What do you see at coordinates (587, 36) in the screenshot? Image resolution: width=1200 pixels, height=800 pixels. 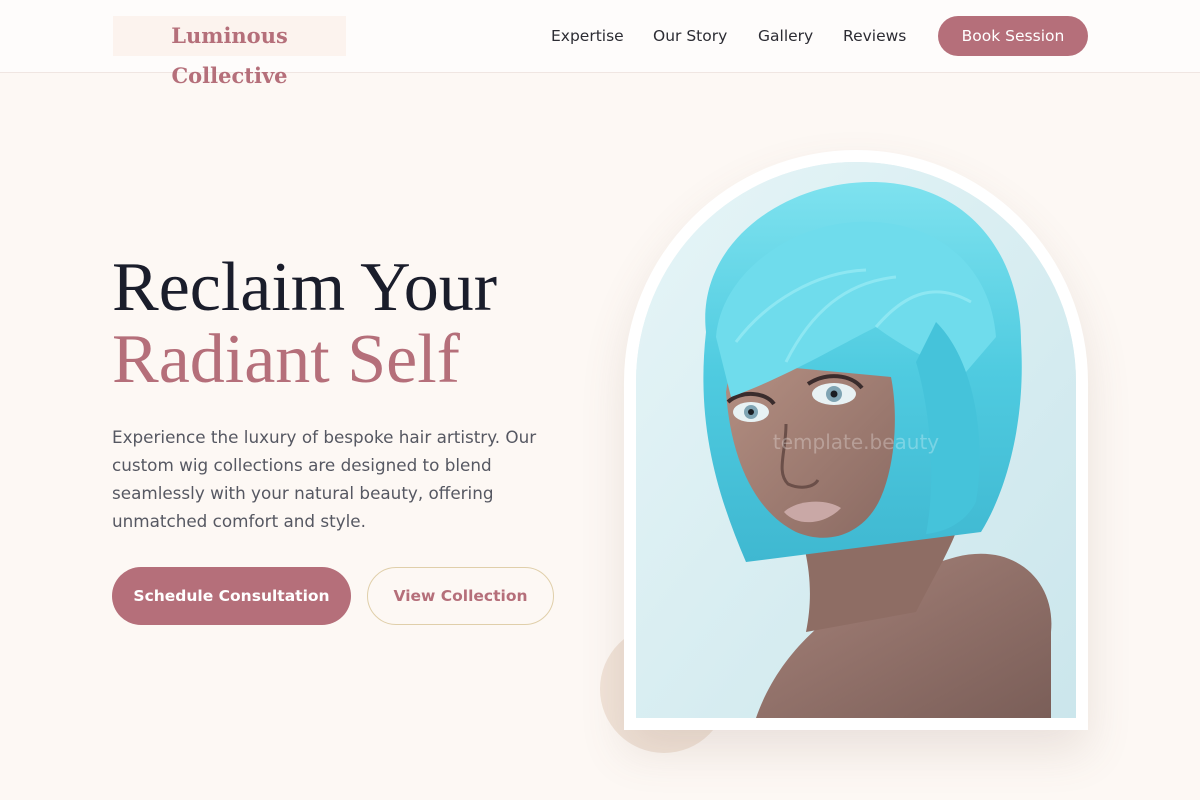 I see `nav-link-expertise: Expertise` at bounding box center [587, 36].